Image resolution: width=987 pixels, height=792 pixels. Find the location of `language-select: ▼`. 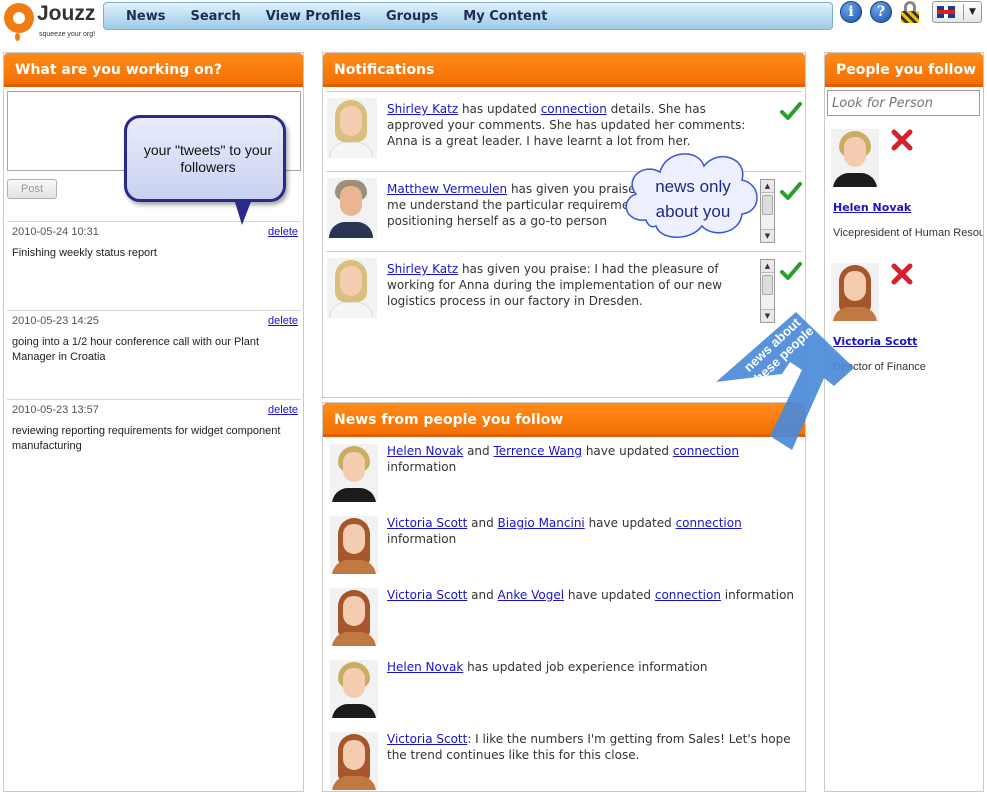

language-select: ▼ is located at coordinates (957, 12).